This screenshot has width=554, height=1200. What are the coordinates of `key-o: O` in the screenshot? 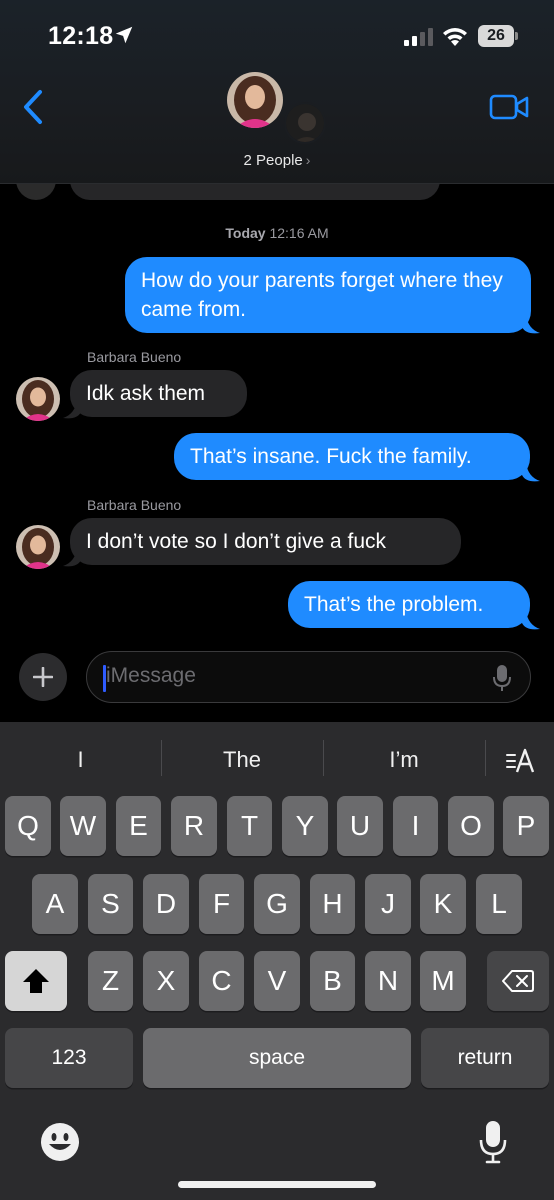 It's located at (471, 826).